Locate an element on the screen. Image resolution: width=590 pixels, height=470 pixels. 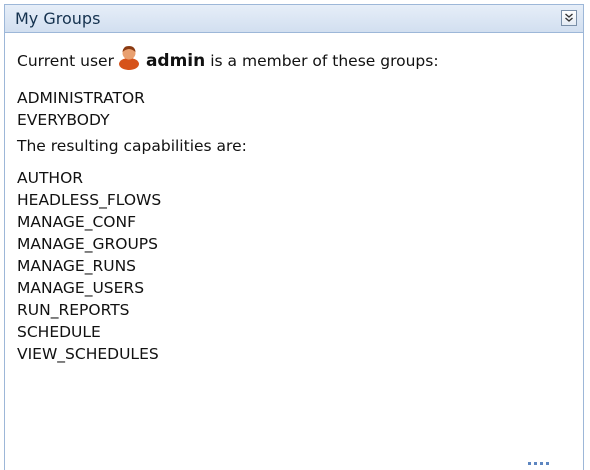
groups-list: ADMINISTRATOR EVERYBODY is located at coordinates (300, 109).